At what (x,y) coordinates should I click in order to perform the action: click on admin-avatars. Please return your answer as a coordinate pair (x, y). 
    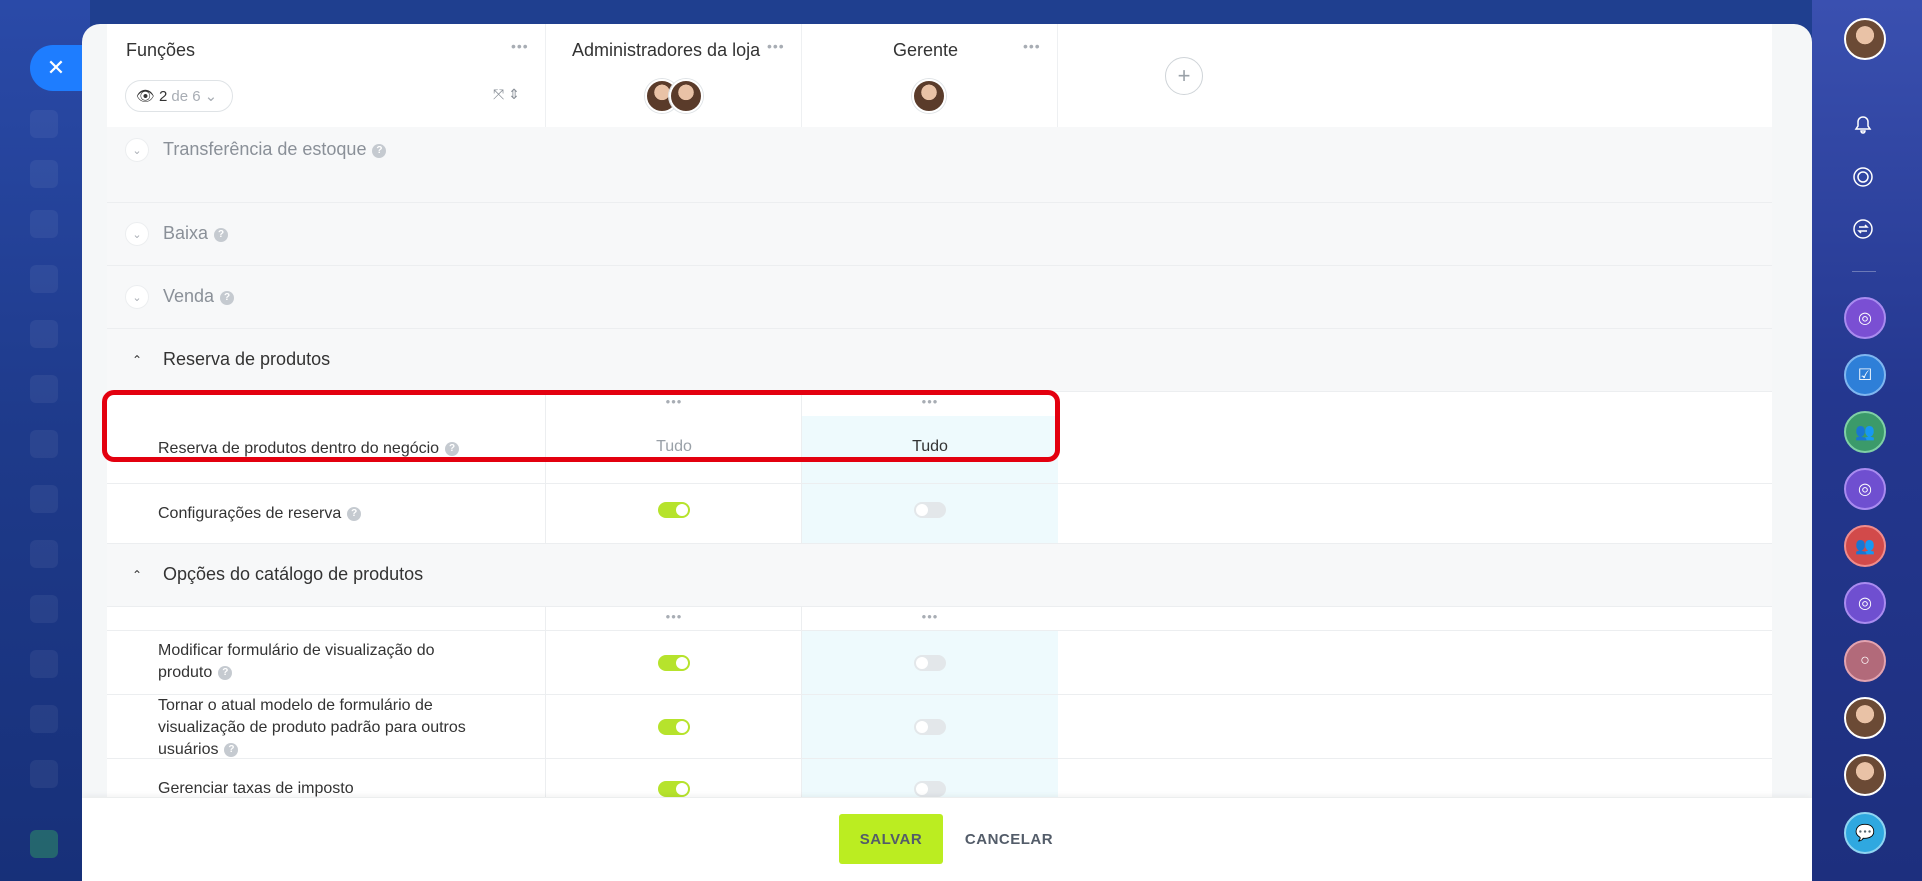
    Looking at the image, I should click on (674, 96).